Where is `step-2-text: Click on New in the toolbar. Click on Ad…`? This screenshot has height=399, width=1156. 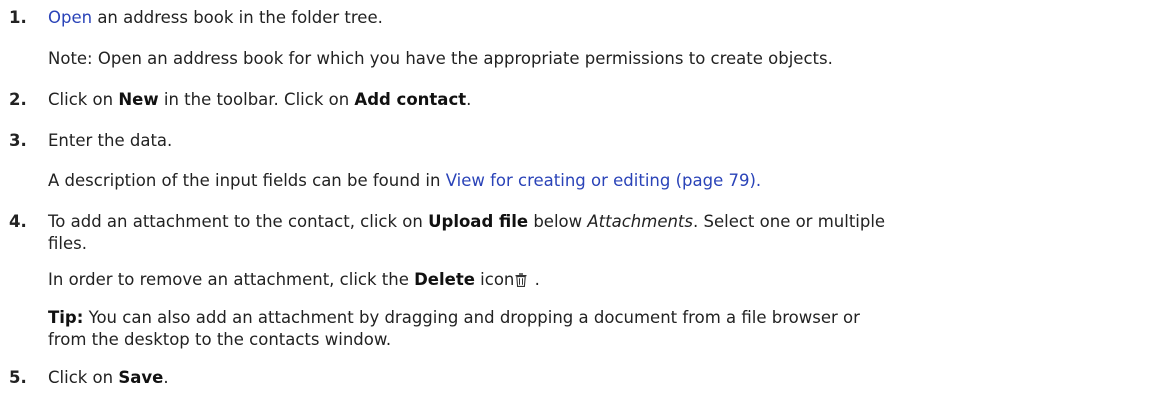 step-2-text: Click on New in the toolbar. Click on Ad… is located at coordinates (259, 100).